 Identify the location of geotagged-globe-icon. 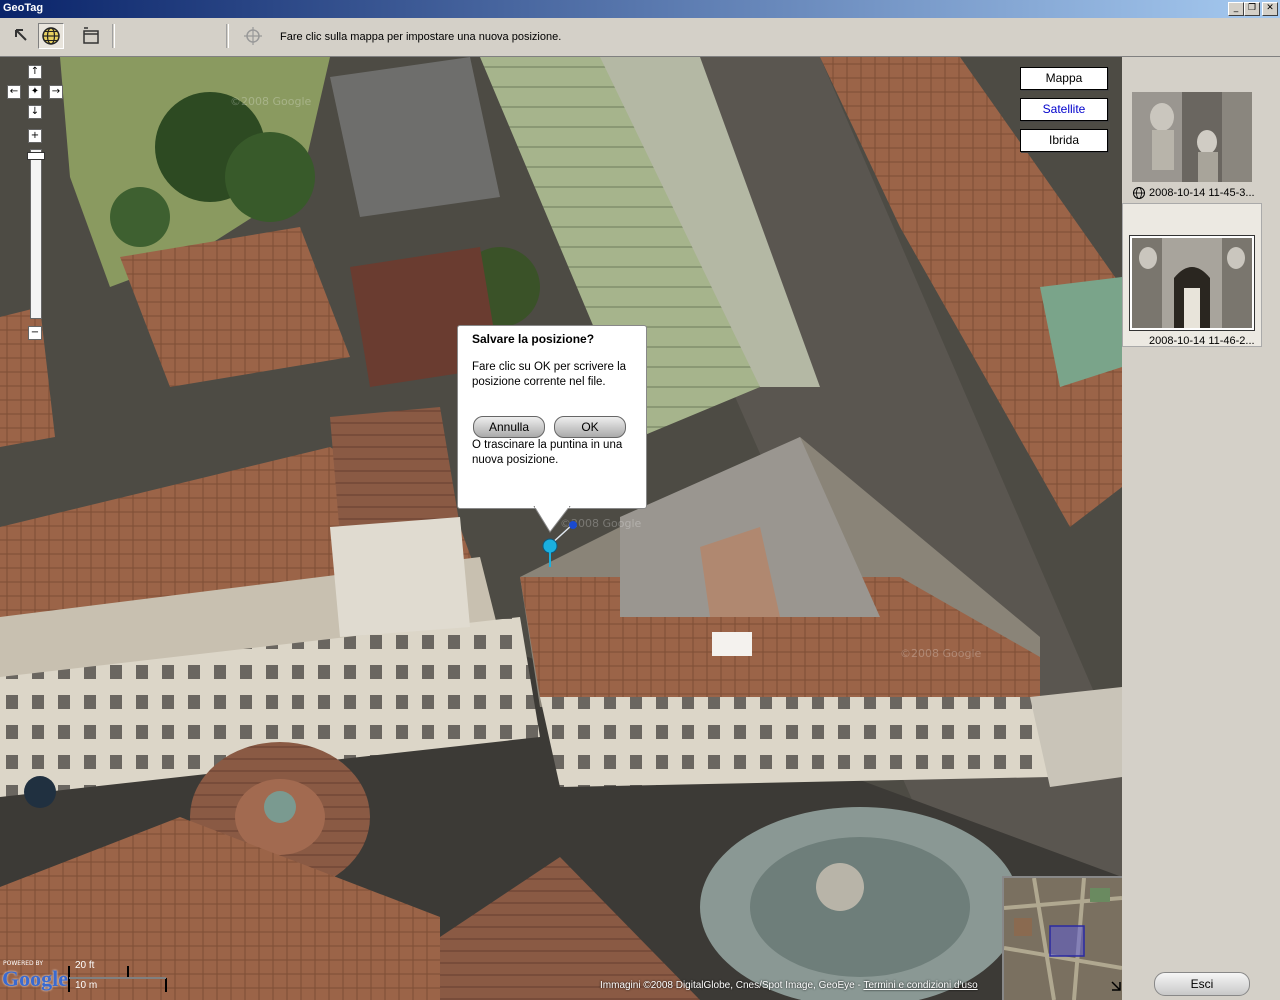
(1139, 193).